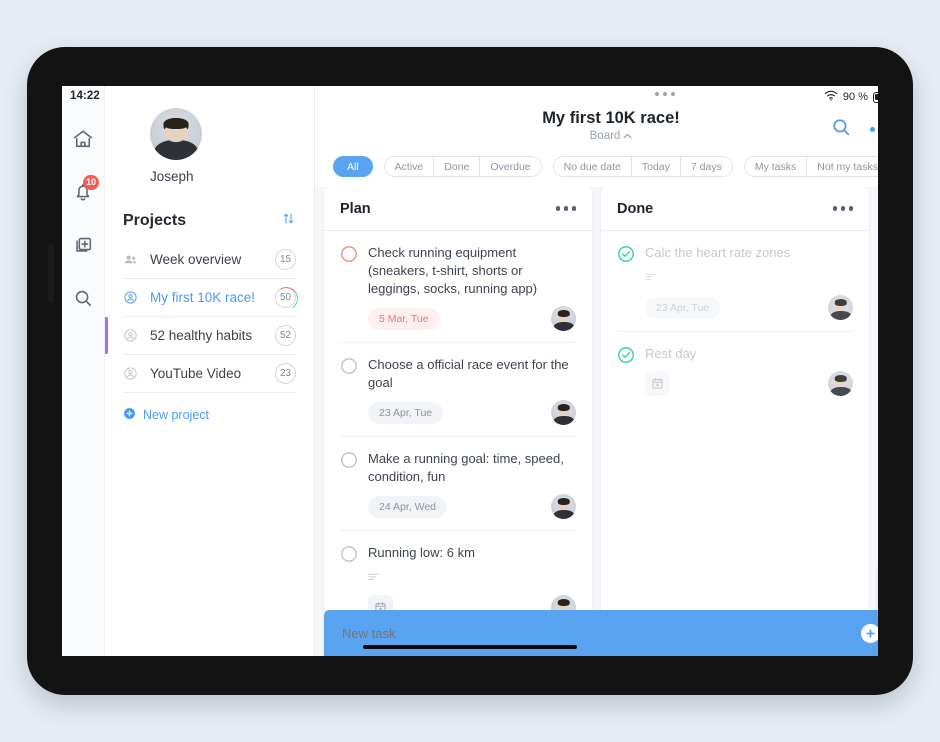  I want to click on system-status-bar: 90 %, so click(596, 96).